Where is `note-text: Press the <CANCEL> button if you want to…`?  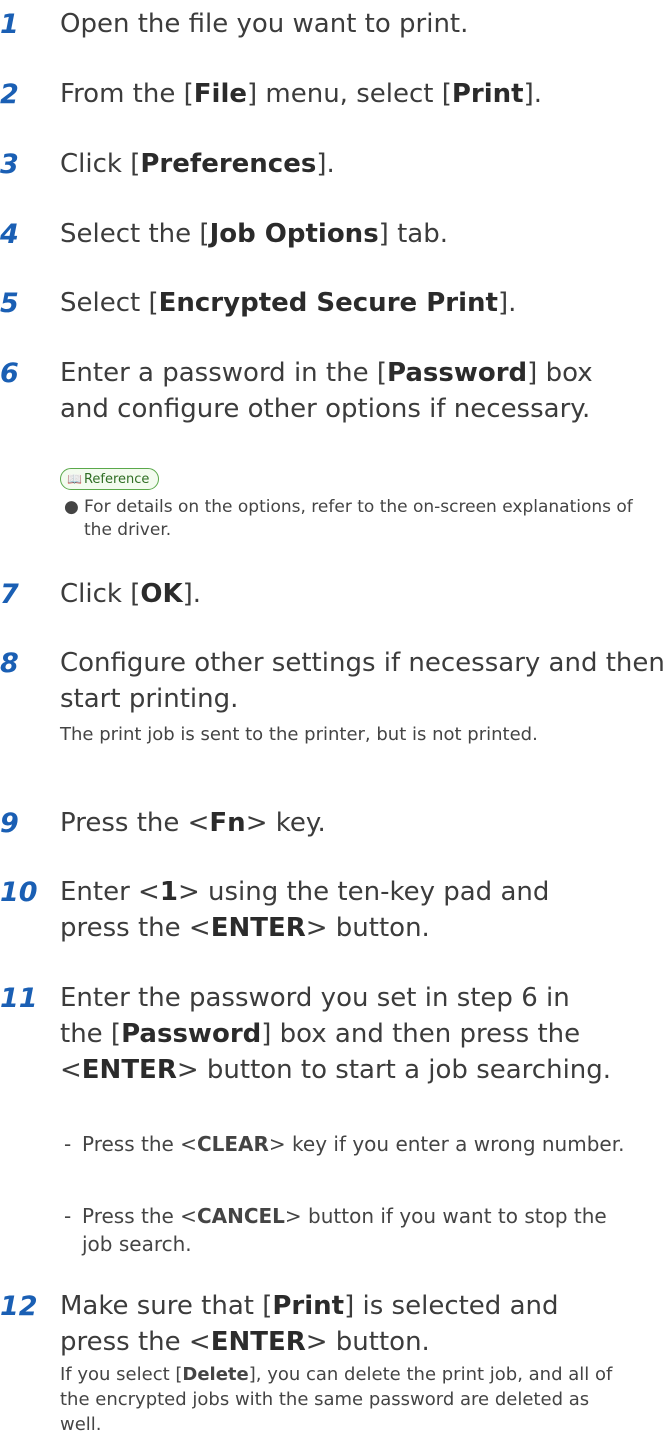
note-text: Press the <CANCEL> button if you want to… is located at coordinates (344, 1230).